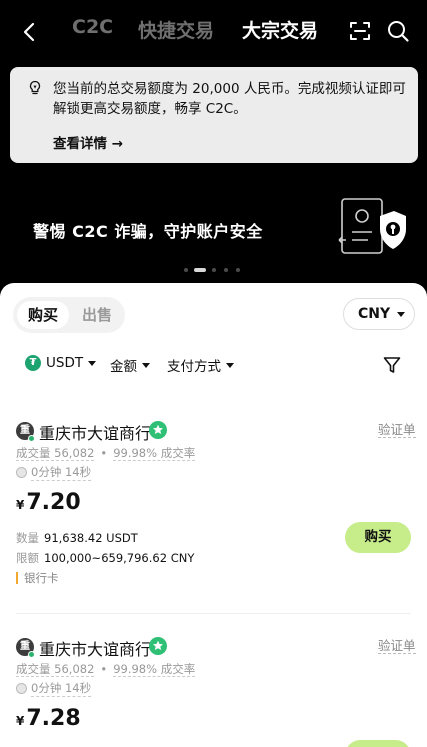  Describe the element at coordinates (35, 87) in the screenshot. I see `lightbulb-icon` at that location.